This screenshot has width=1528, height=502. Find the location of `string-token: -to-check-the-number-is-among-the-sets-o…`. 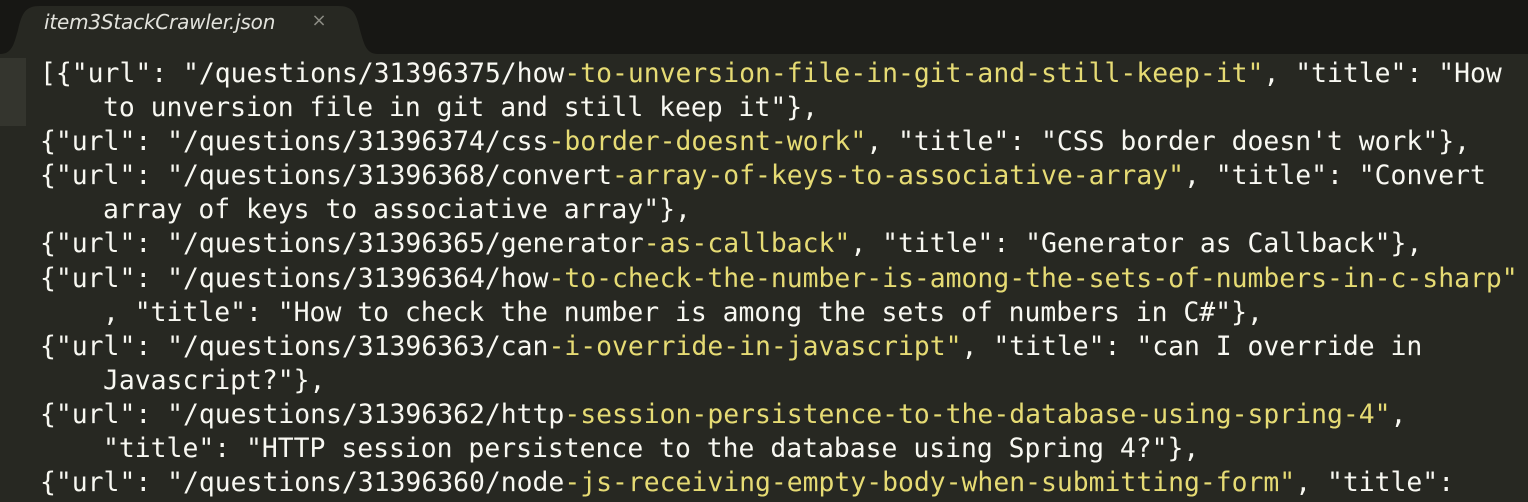

string-token: -to-check-the-number-is-among-the-sets-o… is located at coordinates (1033, 278).